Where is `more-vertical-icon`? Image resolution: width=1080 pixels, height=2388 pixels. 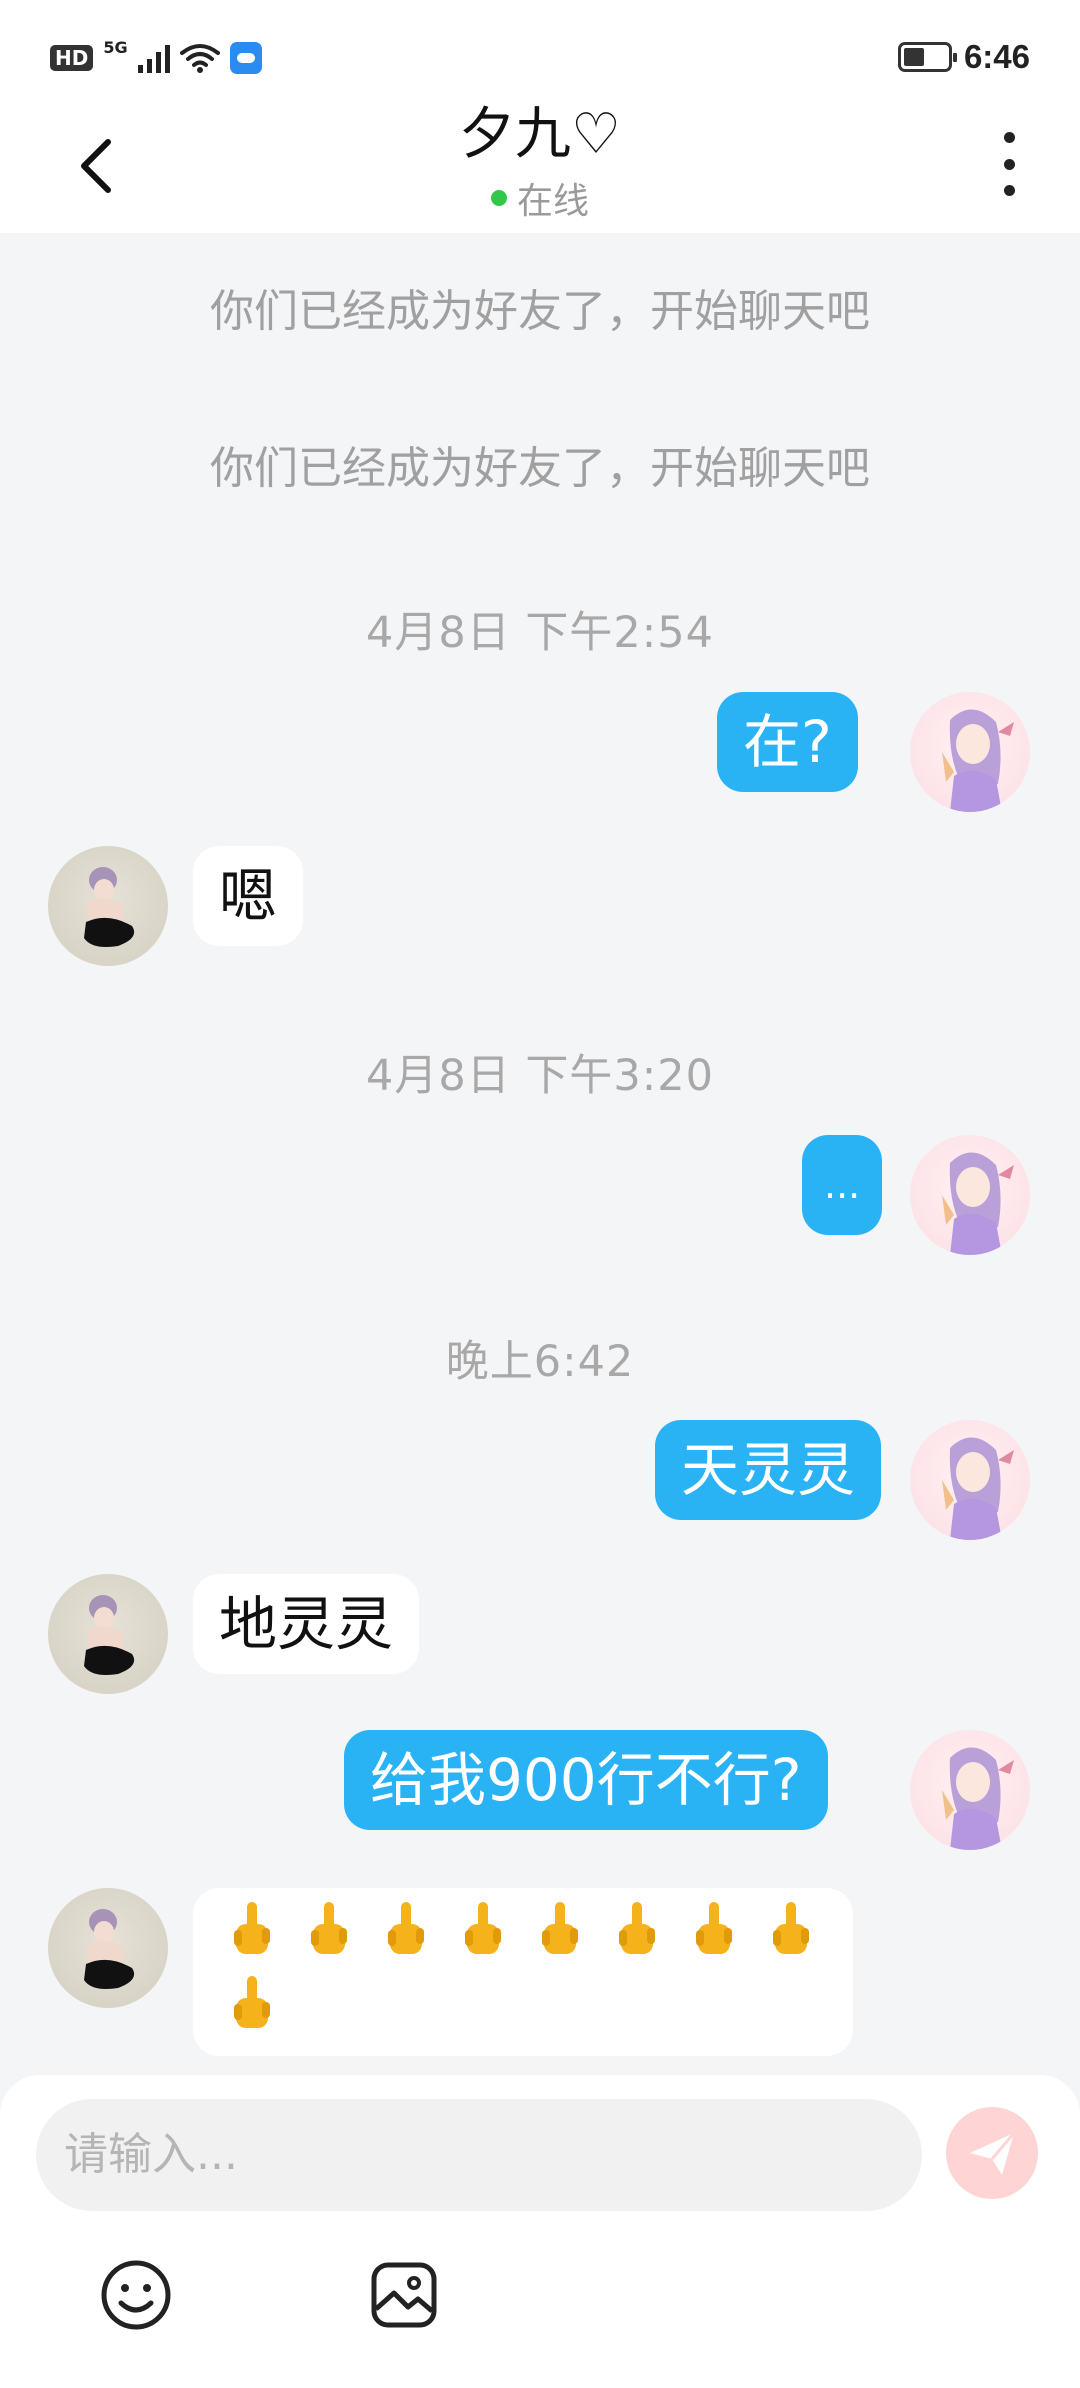 more-vertical-icon is located at coordinates (1009, 164).